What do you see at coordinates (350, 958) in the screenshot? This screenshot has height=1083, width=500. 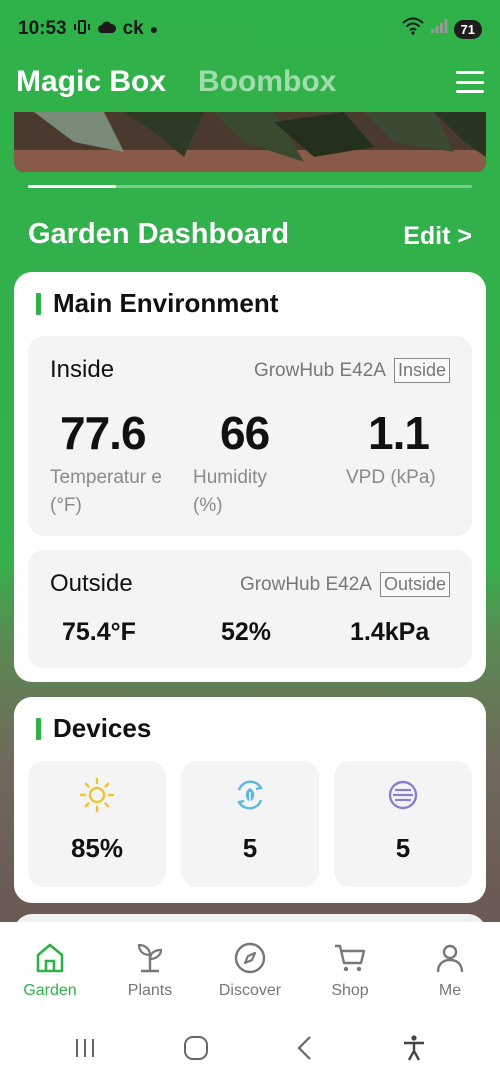 I see `cart-icon` at bounding box center [350, 958].